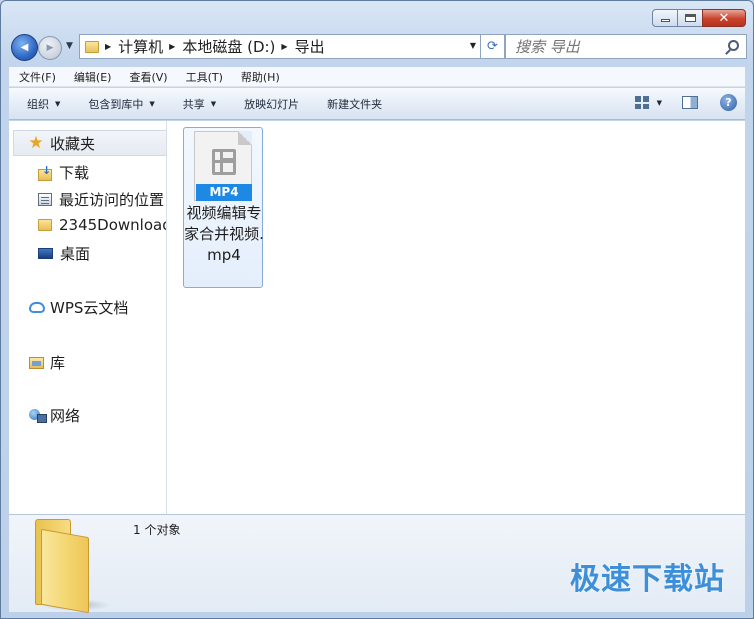 The height and width of the screenshot is (619, 754). What do you see at coordinates (47, 362) in the screenshot?
I see `nav-item-libraries: 库` at bounding box center [47, 362].